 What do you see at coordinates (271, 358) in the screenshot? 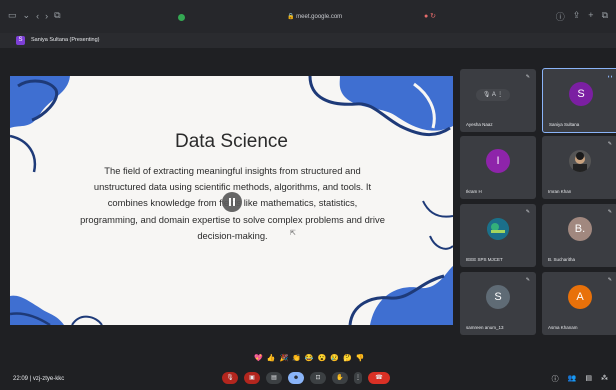
I see `reaction-thumbs-up: 👍` at bounding box center [271, 358].